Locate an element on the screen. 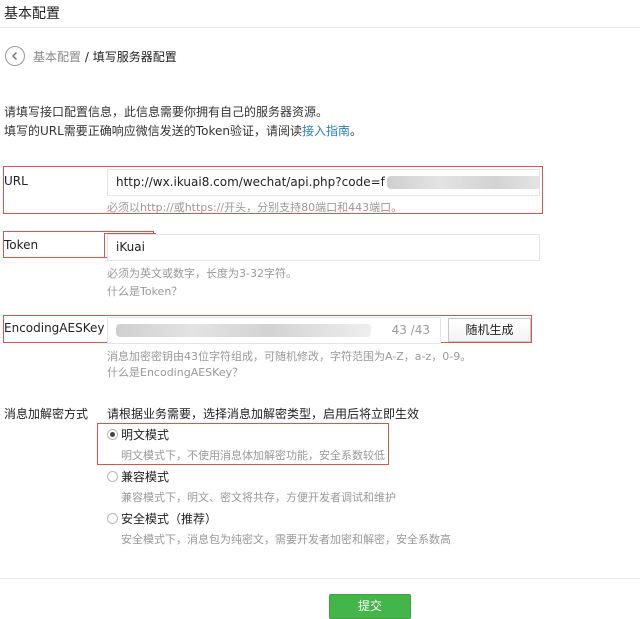 The image size is (640, 619). breadcrumb-current: 填写服务器配置 is located at coordinates (134, 57).